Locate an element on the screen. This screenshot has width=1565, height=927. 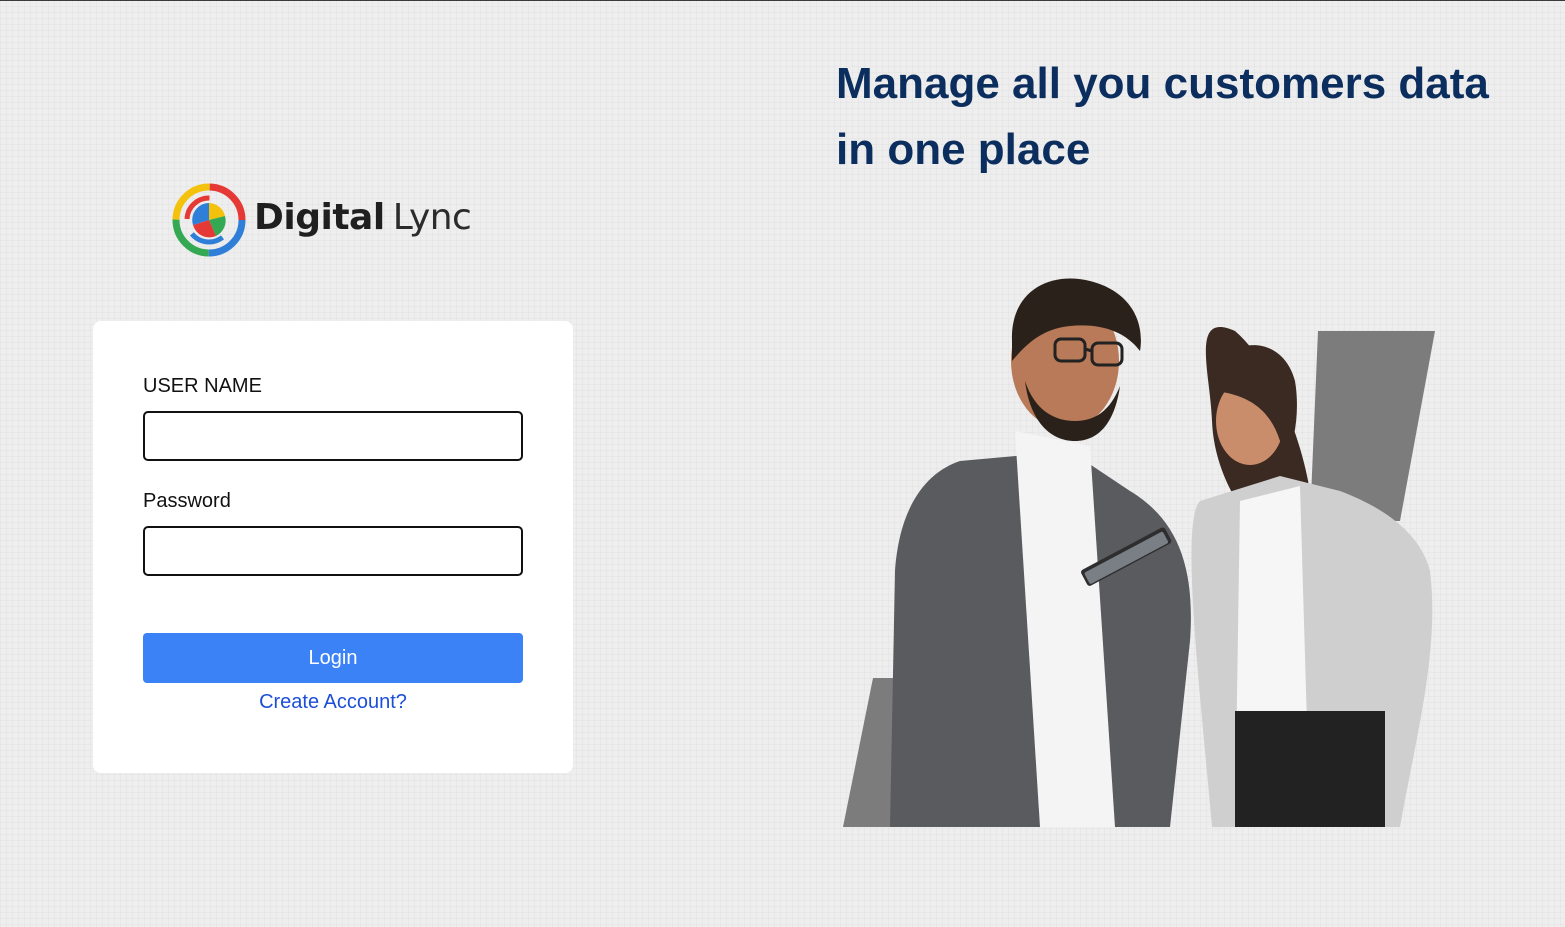
password-label: Password is located at coordinates (187, 501).